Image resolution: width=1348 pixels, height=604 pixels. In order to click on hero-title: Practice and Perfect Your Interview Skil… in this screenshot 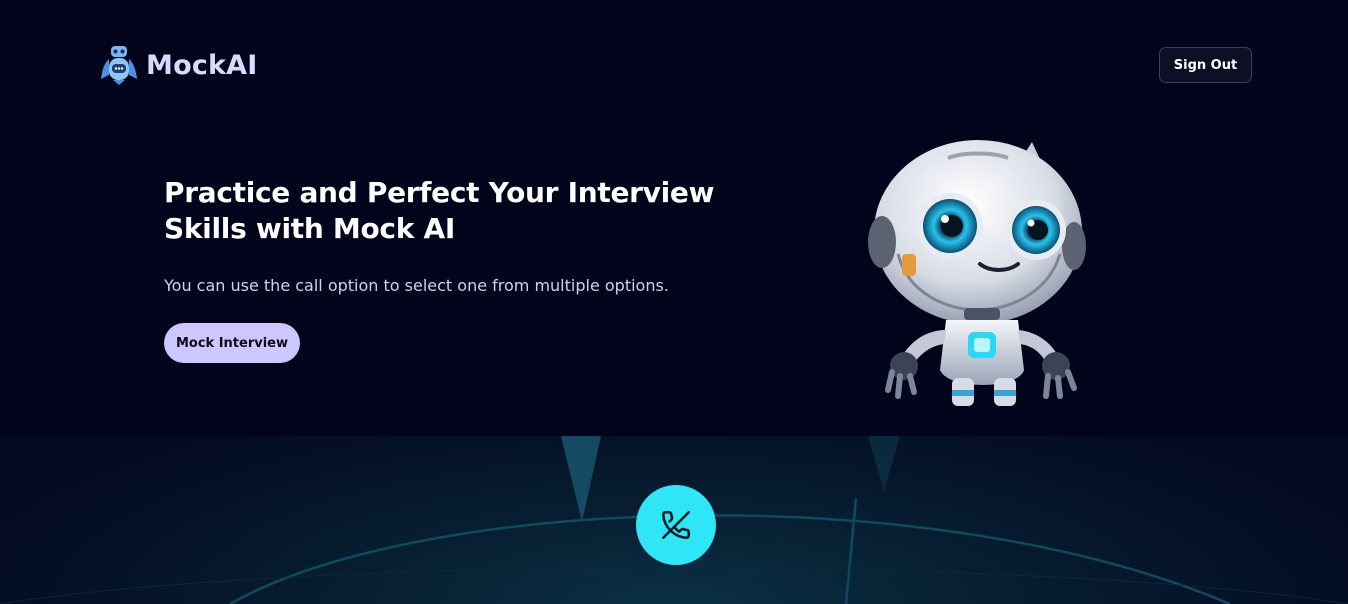, I will do `click(439, 210)`.